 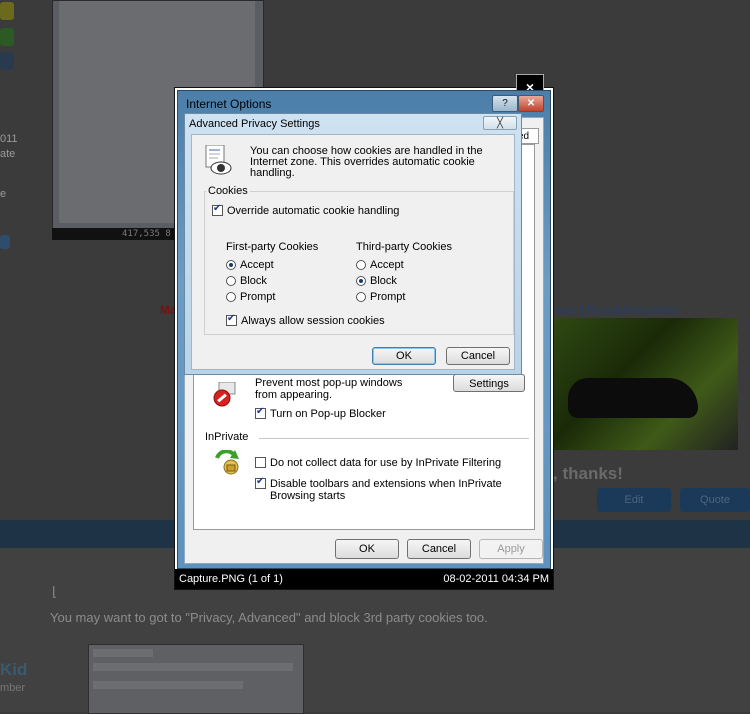 I want to click on third-party-prompt-radio, so click(x=361, y=297).